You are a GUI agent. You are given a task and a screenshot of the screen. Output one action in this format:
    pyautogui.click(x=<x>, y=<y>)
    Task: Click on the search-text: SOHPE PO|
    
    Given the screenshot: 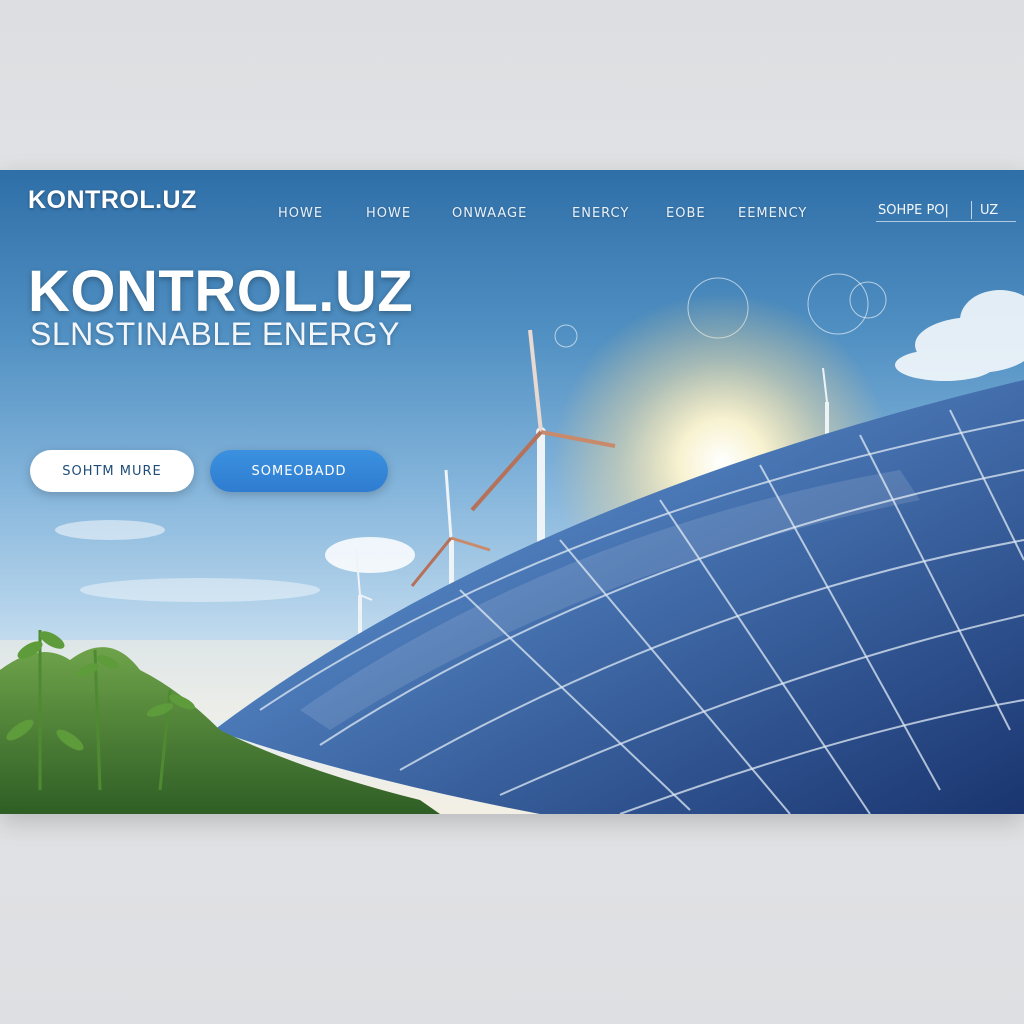 What is the action you would take?
    pyautogui.click(x=913, y=210)
    